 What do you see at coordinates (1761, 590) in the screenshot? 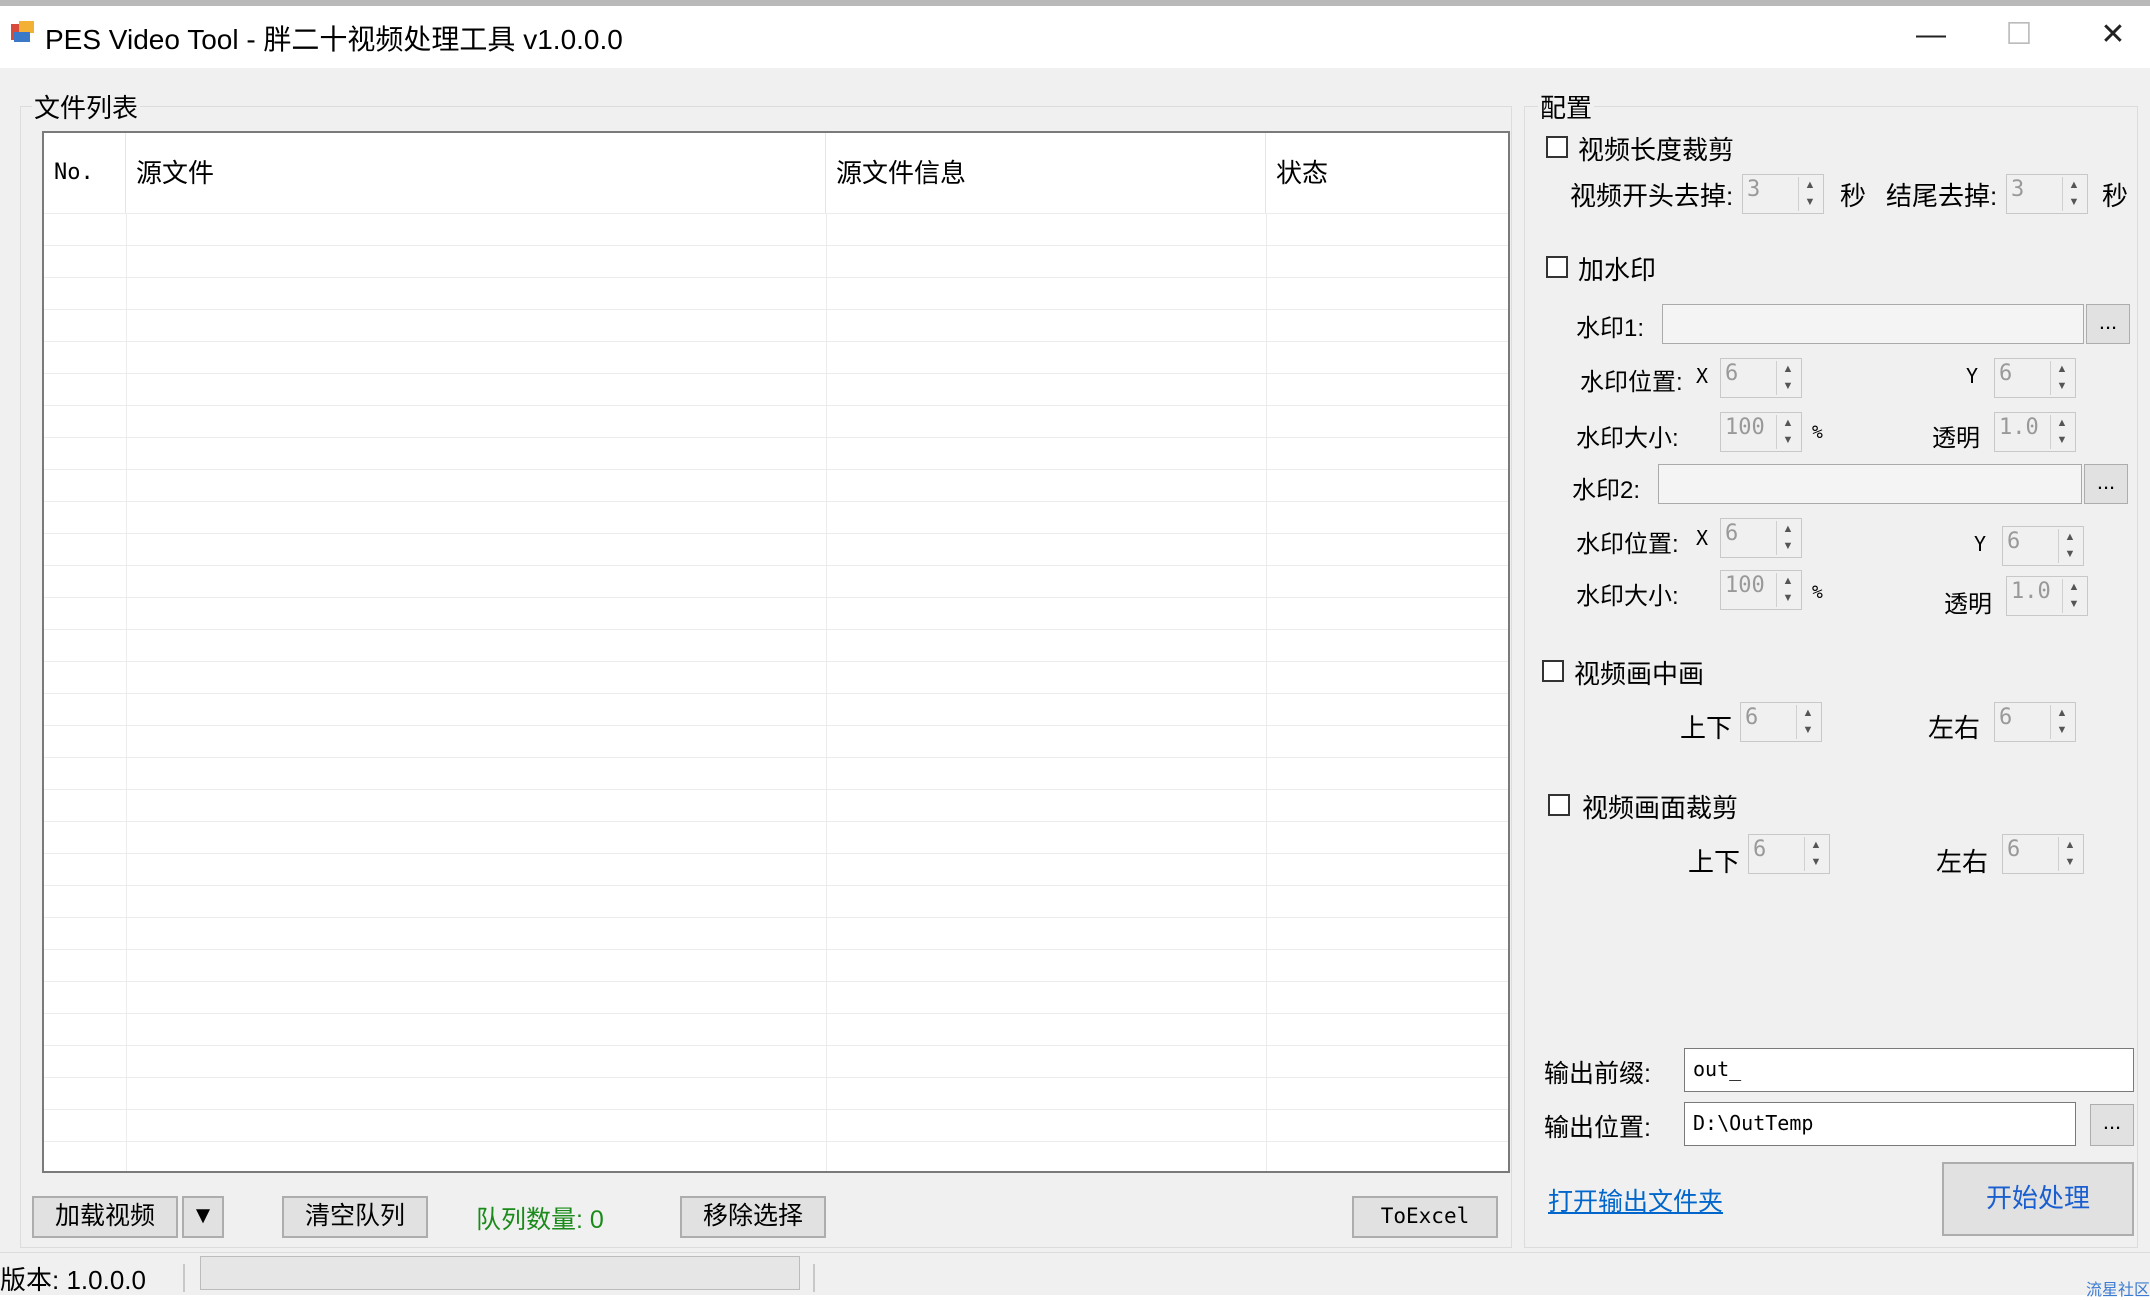
I see `watermark2-size-spinner: 100 ▲ ▼` at bounding box center [1761, 590].